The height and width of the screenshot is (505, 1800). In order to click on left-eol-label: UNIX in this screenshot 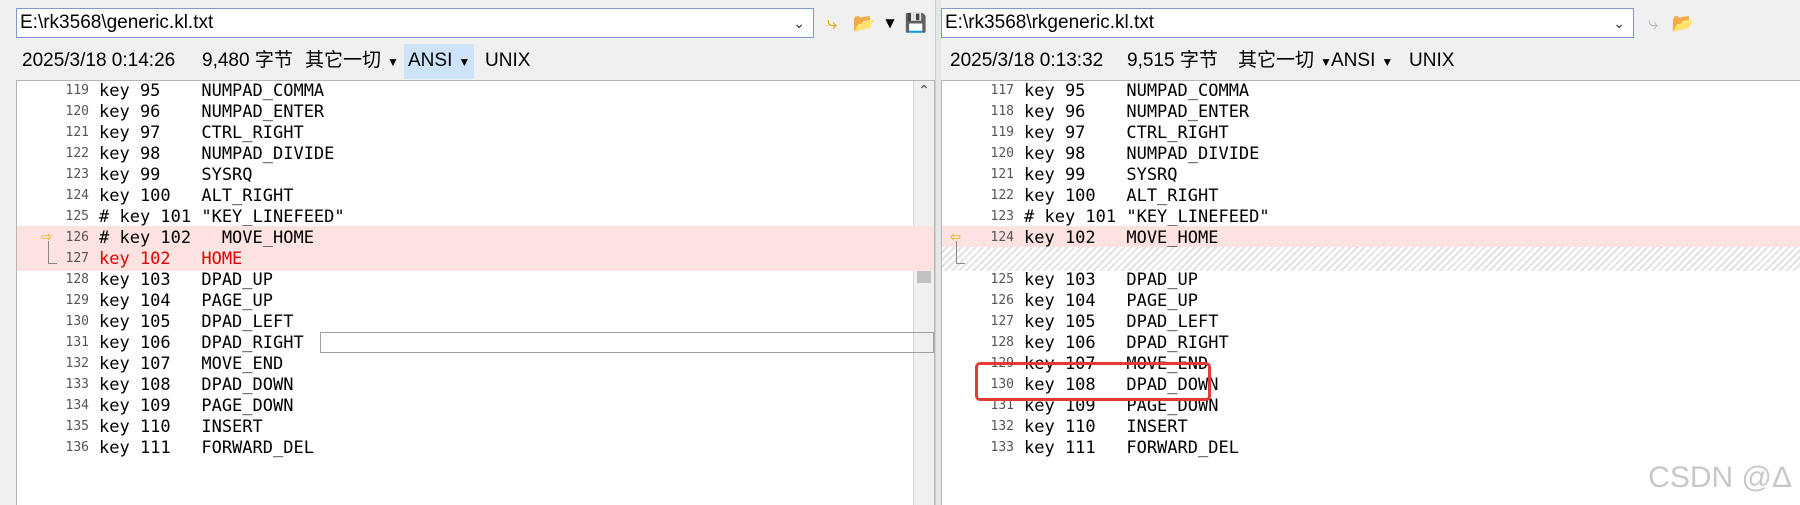, I will do `click(508, 60)`.